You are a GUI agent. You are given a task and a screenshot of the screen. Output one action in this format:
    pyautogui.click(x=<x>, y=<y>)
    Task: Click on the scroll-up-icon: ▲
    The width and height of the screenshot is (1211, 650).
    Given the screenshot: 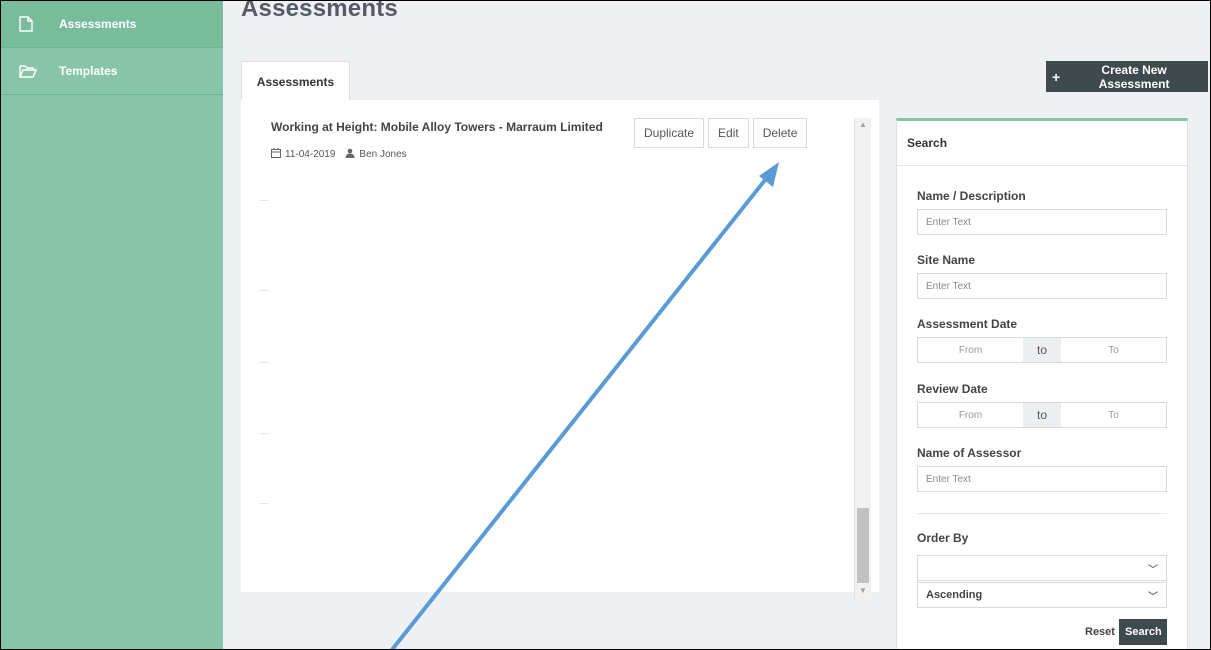 What is the action you would take?
    pyautogui.click(x=863, y=125)
    